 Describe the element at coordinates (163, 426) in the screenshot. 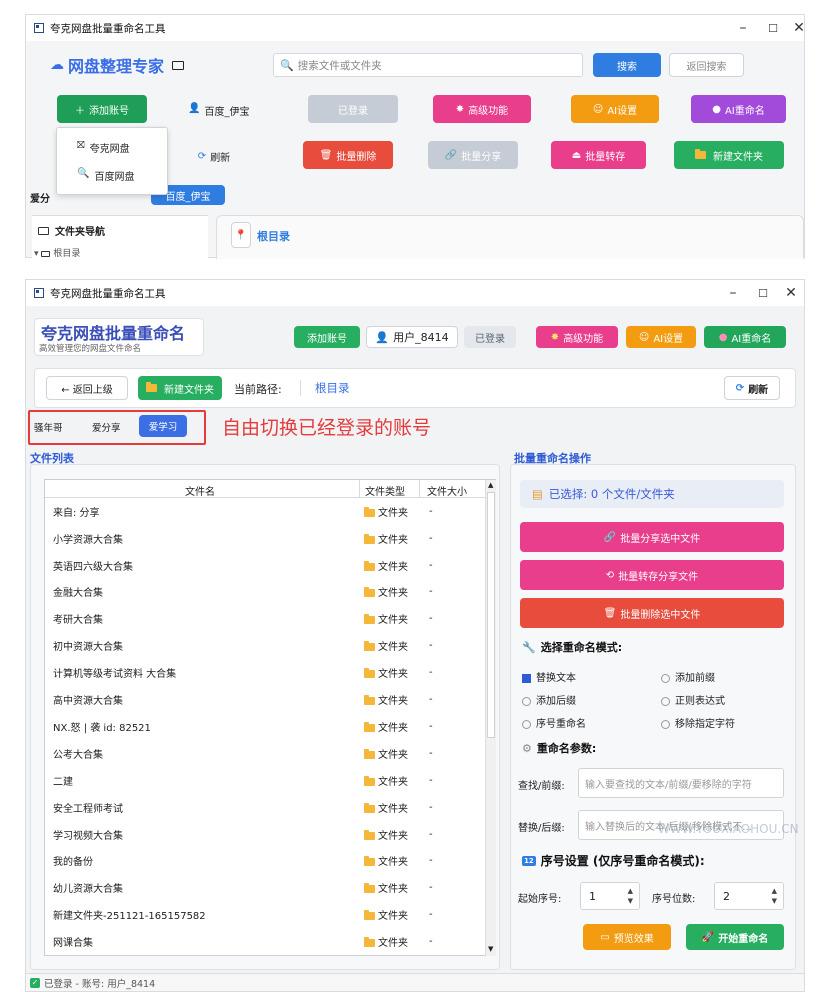

I see `account-tab-aixuexi: 爱学习` at that location.